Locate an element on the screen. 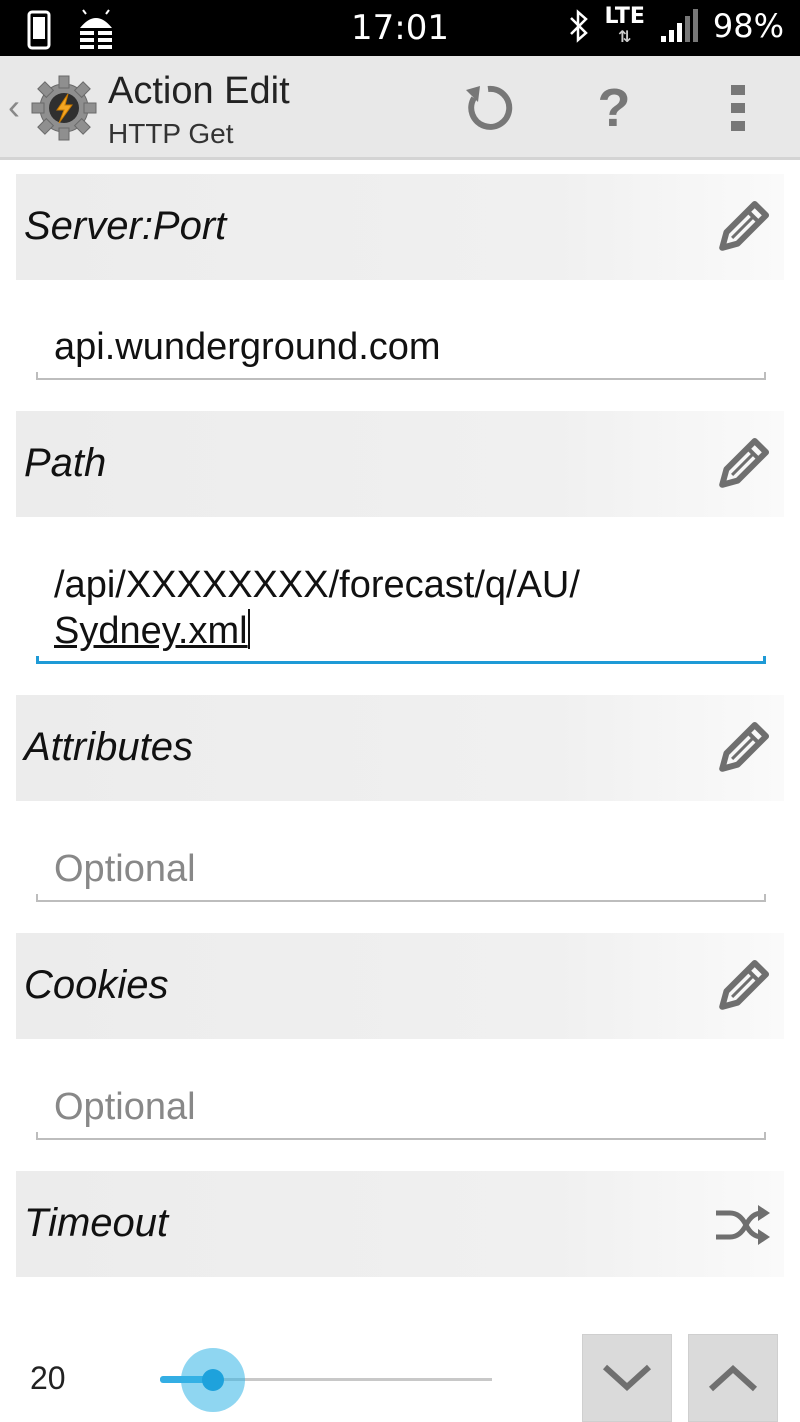 This screenshot has height=1422, width=800. timeout-slider-thumb is located at coordinates (213, 1380).